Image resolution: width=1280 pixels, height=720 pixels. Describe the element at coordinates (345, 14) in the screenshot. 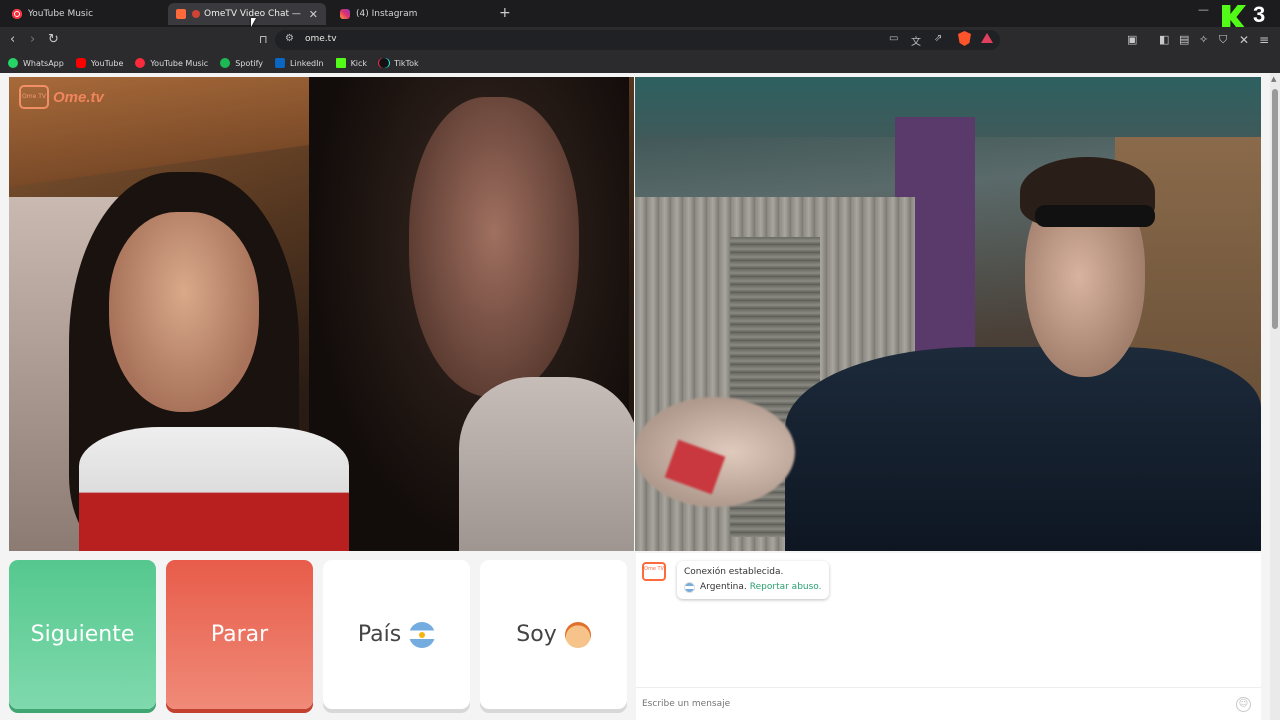

I see `instagram-icon` at that location.